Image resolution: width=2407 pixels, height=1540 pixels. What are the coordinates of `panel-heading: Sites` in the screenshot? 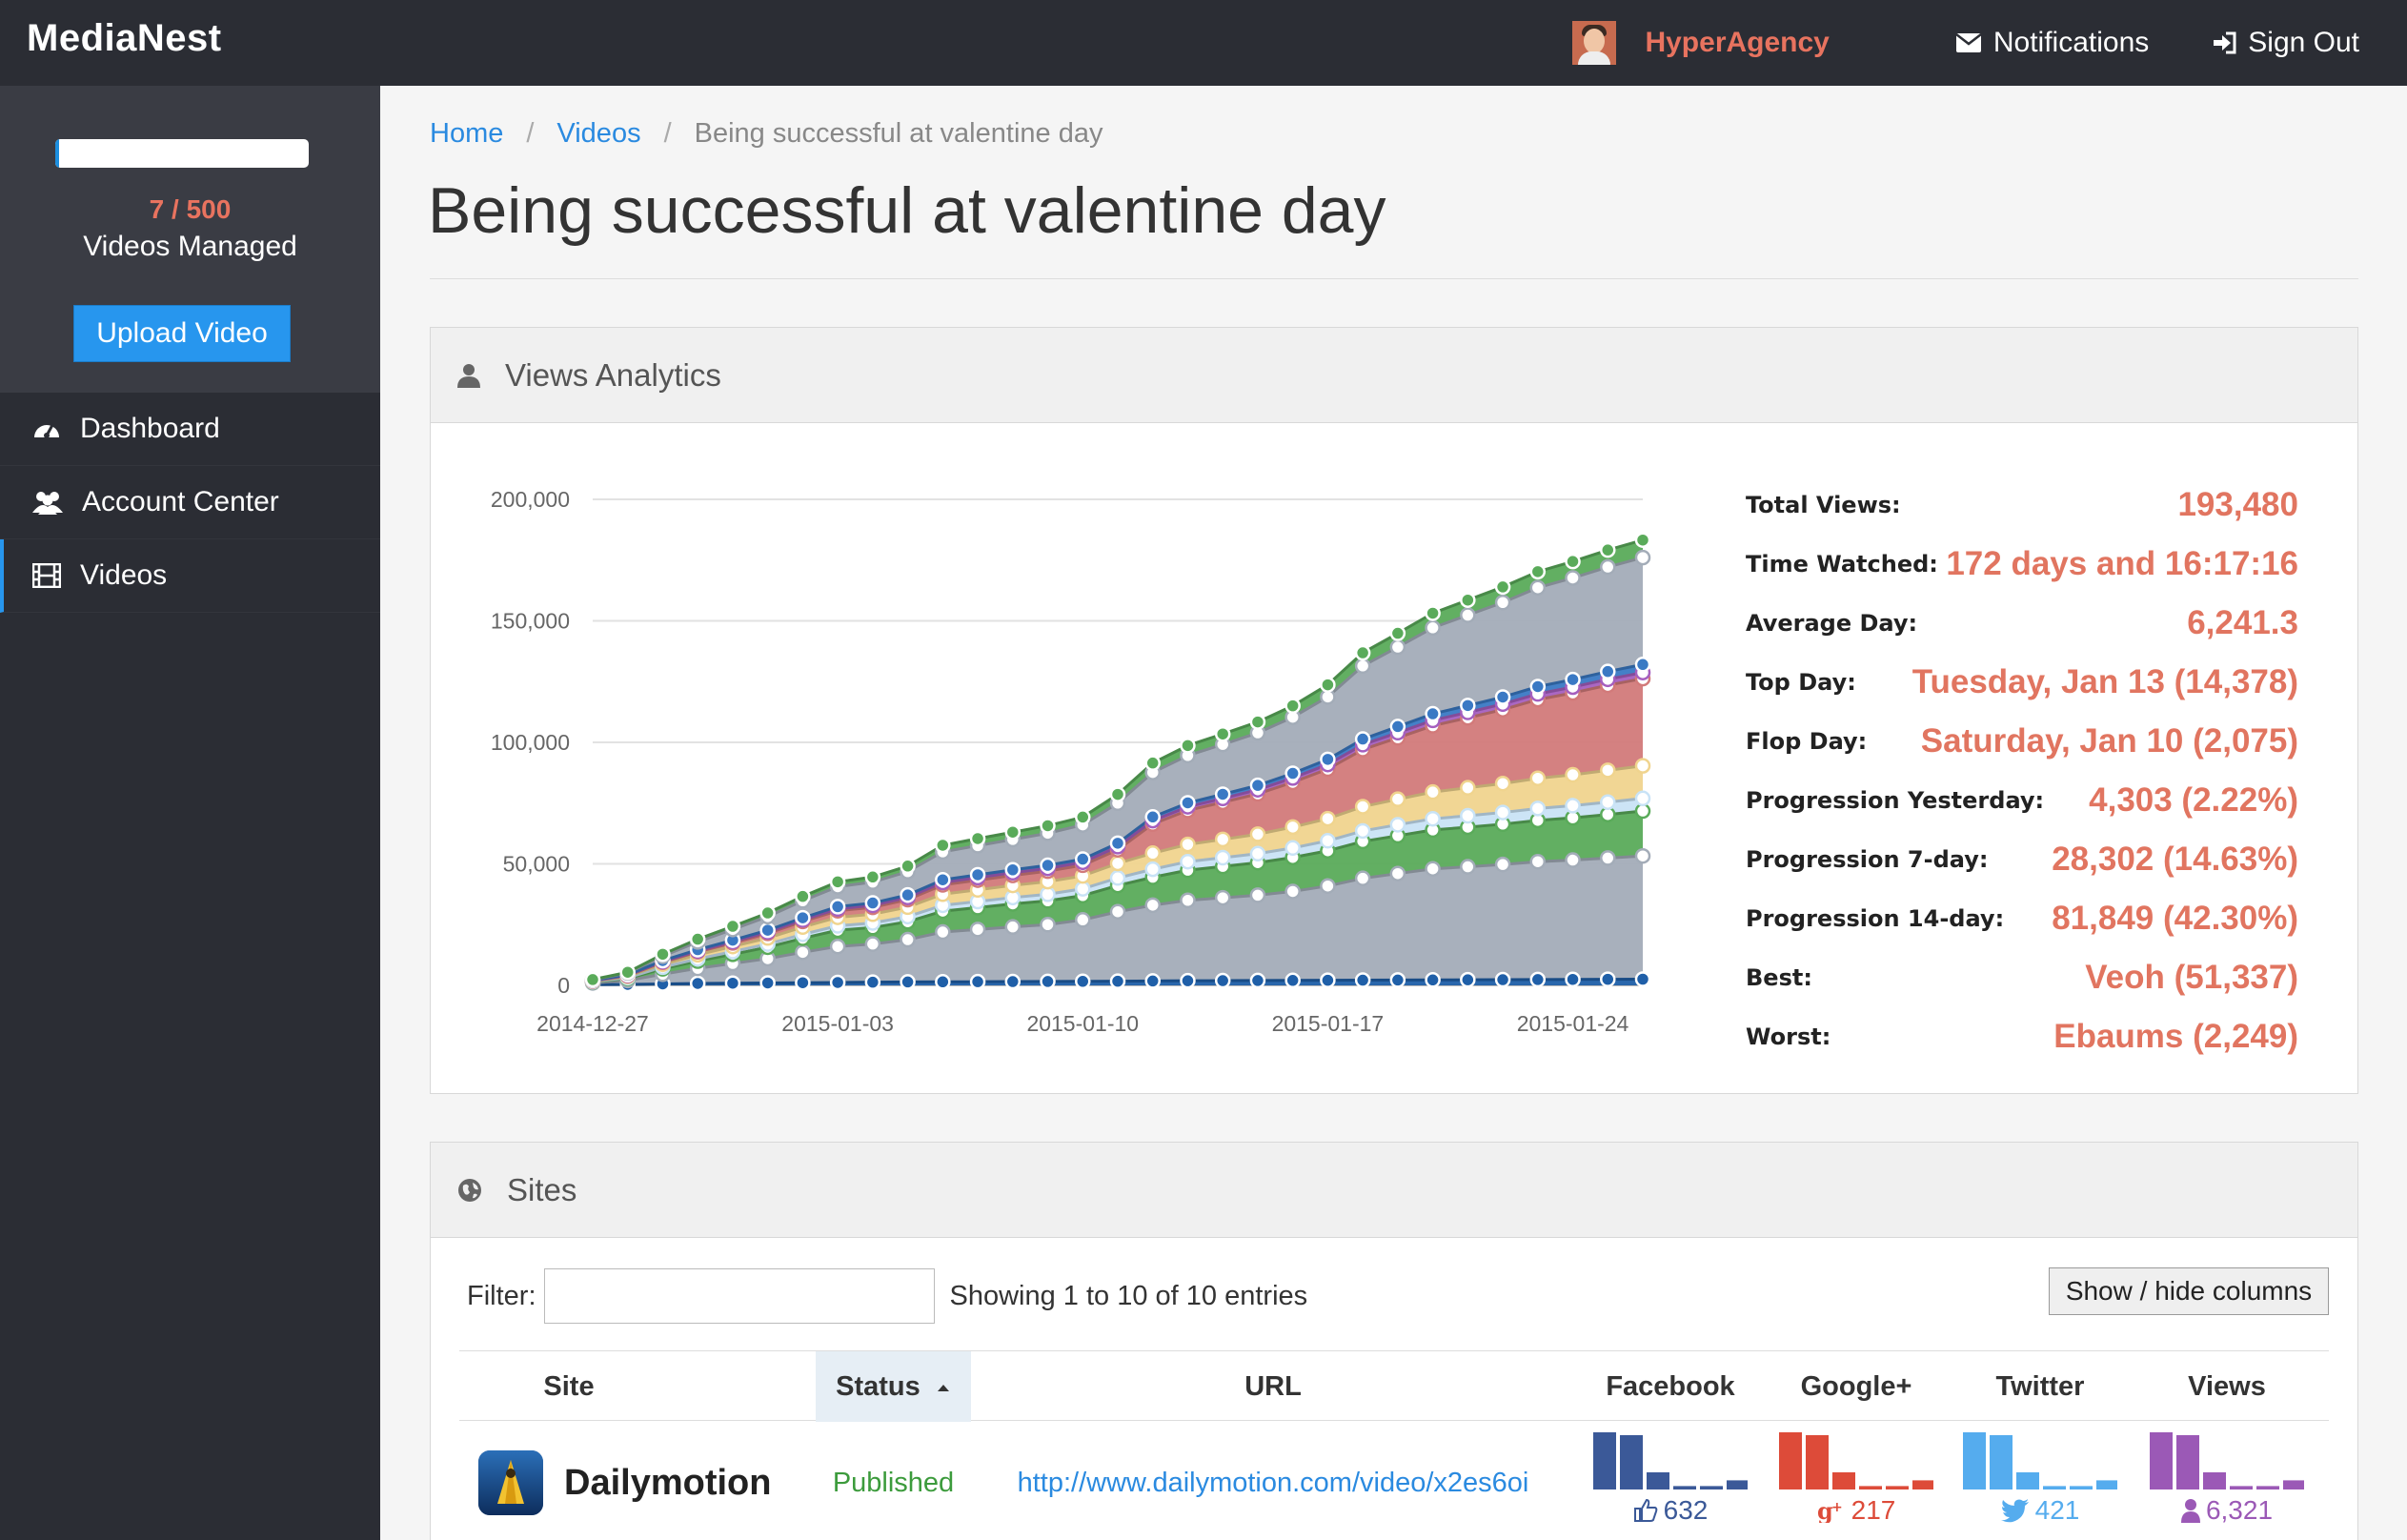 It's located at (1394, 1190).